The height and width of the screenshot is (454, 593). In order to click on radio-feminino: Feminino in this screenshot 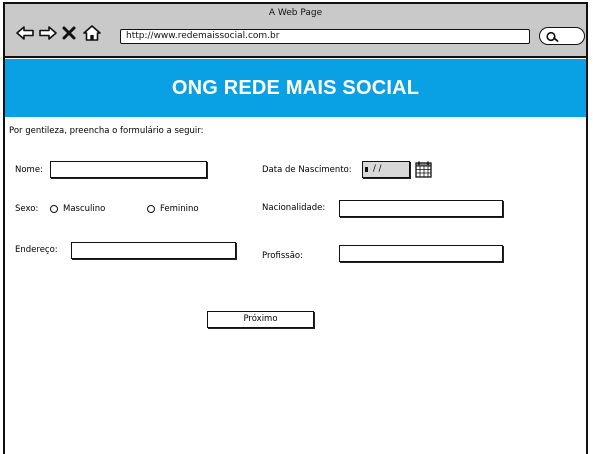, I will do `click(173, 209)`.